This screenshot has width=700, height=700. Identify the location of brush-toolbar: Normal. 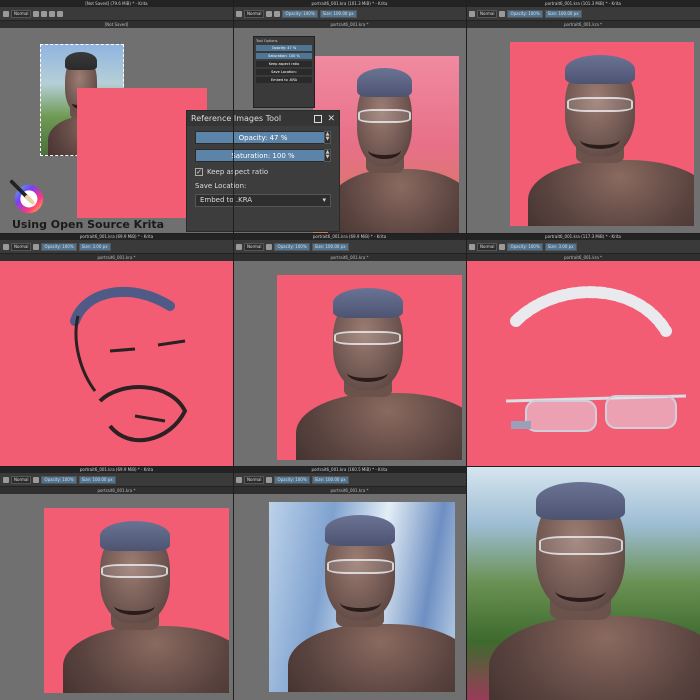
(116, 14).